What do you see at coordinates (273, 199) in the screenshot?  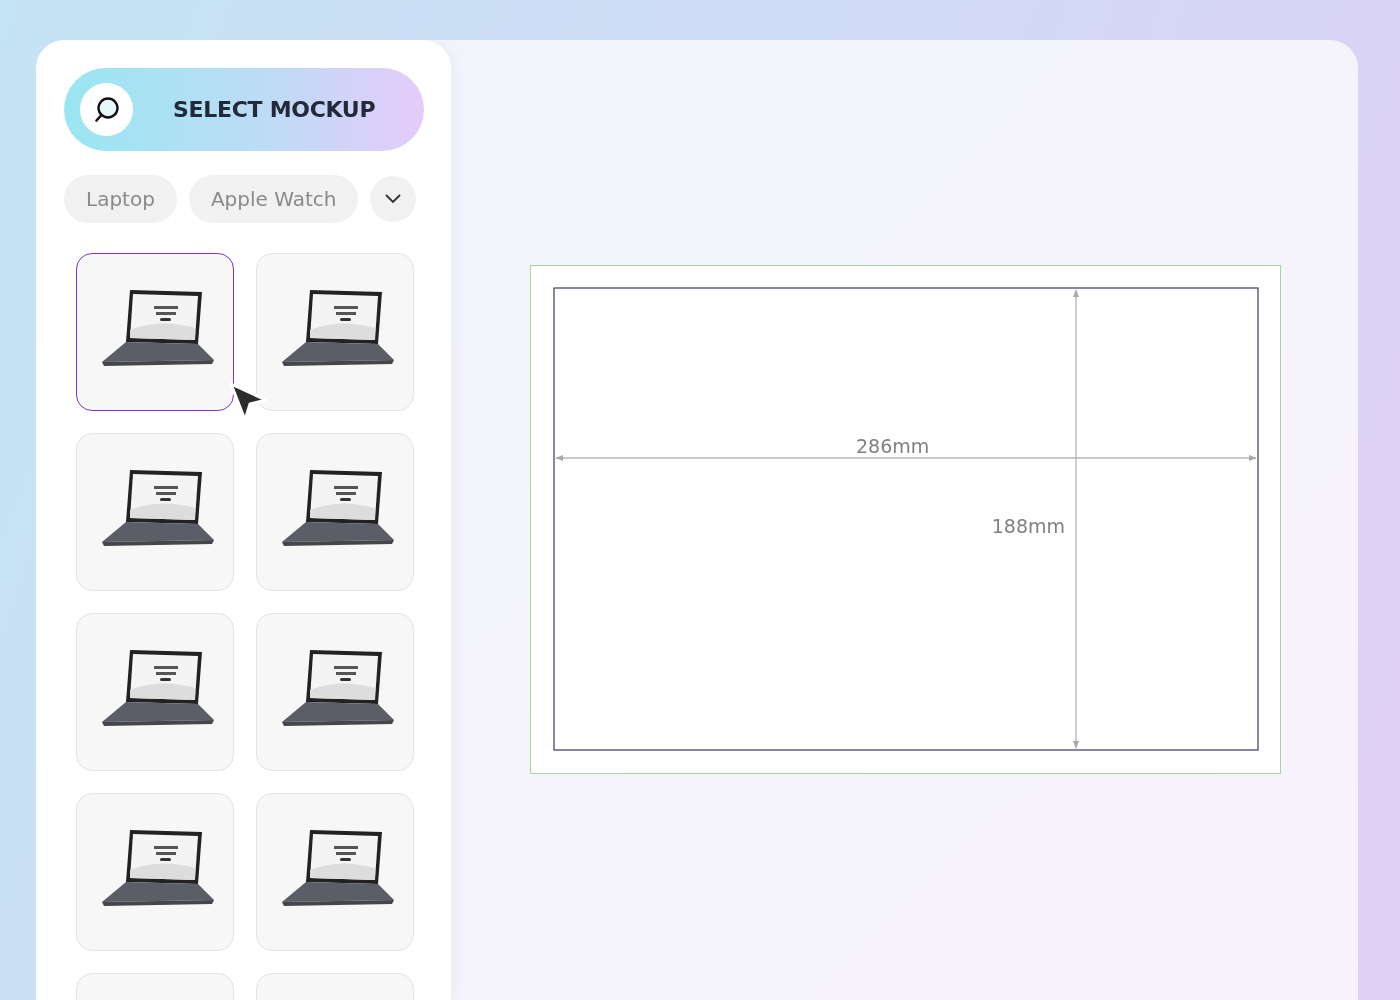 I see `filter-chip: Apple Watch` at bounding box center [273, 199].